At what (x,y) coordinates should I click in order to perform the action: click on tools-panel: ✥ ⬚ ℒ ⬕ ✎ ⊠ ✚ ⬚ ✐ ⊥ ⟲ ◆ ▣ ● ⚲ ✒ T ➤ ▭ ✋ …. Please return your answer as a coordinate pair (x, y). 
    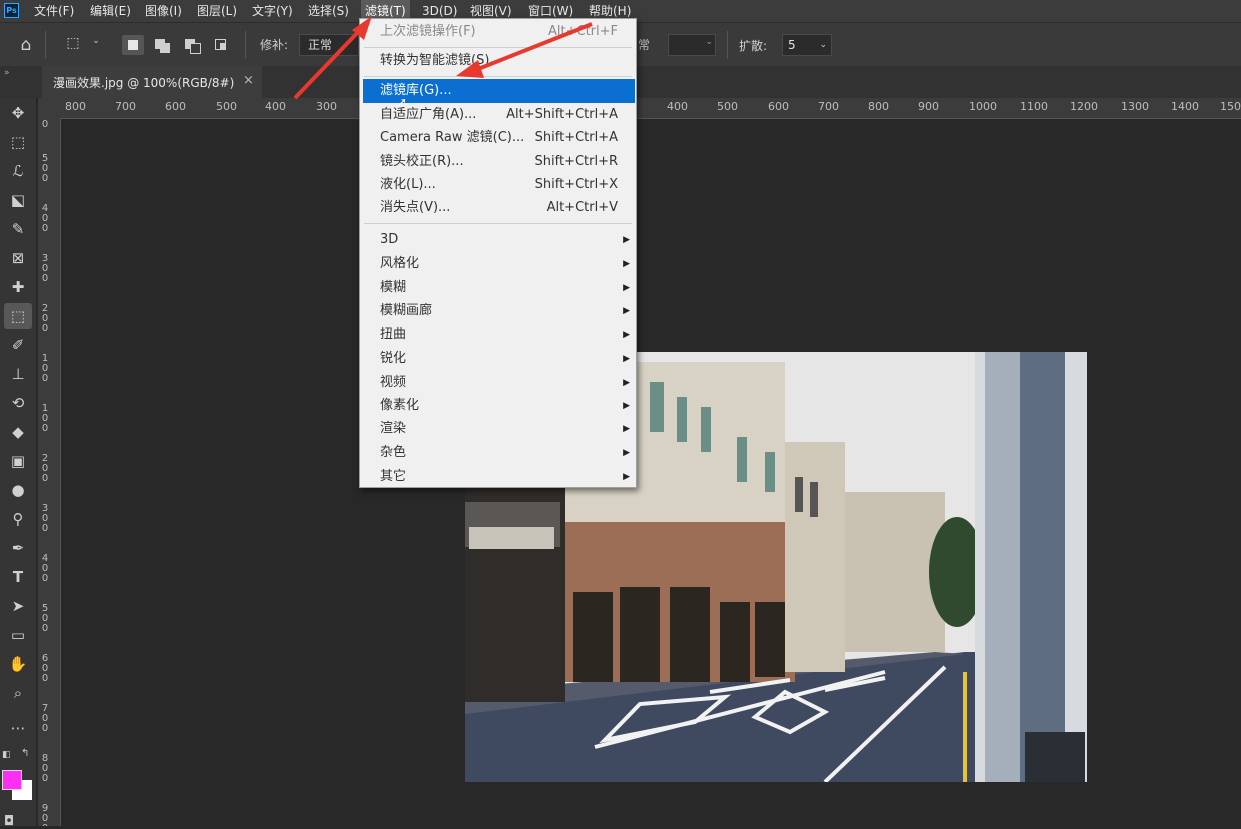
    Looking at the image, I should click on (18, 463).